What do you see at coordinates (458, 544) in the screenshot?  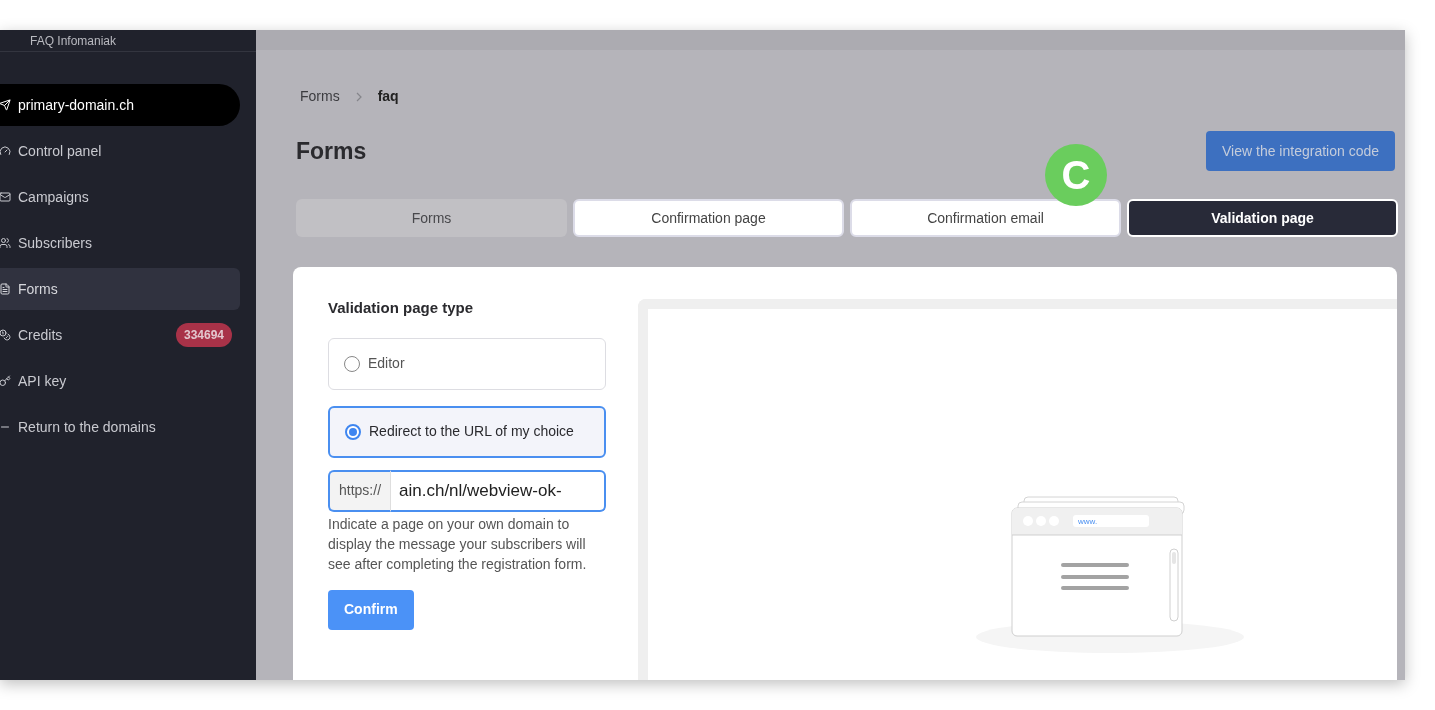 I see `help-text: Indicate a page on your own domain to display the message your subscribers will see after completing the registration form.` at bounding box center [458, 544].